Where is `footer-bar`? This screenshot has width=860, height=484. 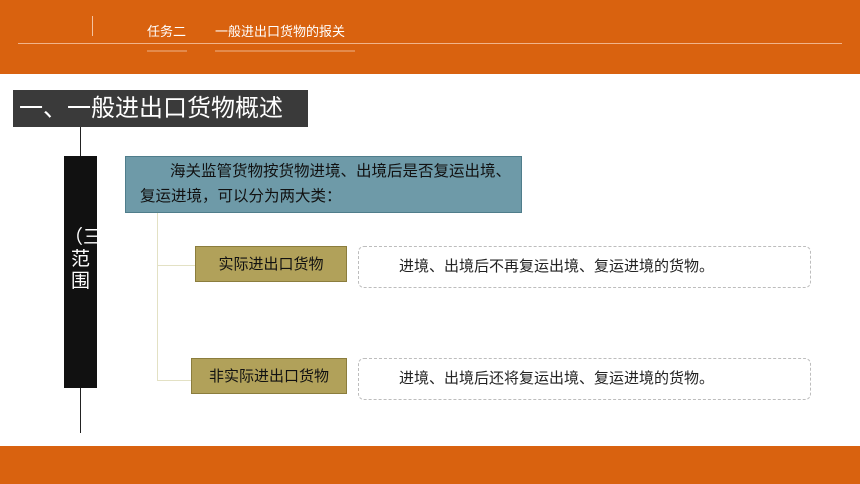 footer-bar is located at coordinates (430, 465).